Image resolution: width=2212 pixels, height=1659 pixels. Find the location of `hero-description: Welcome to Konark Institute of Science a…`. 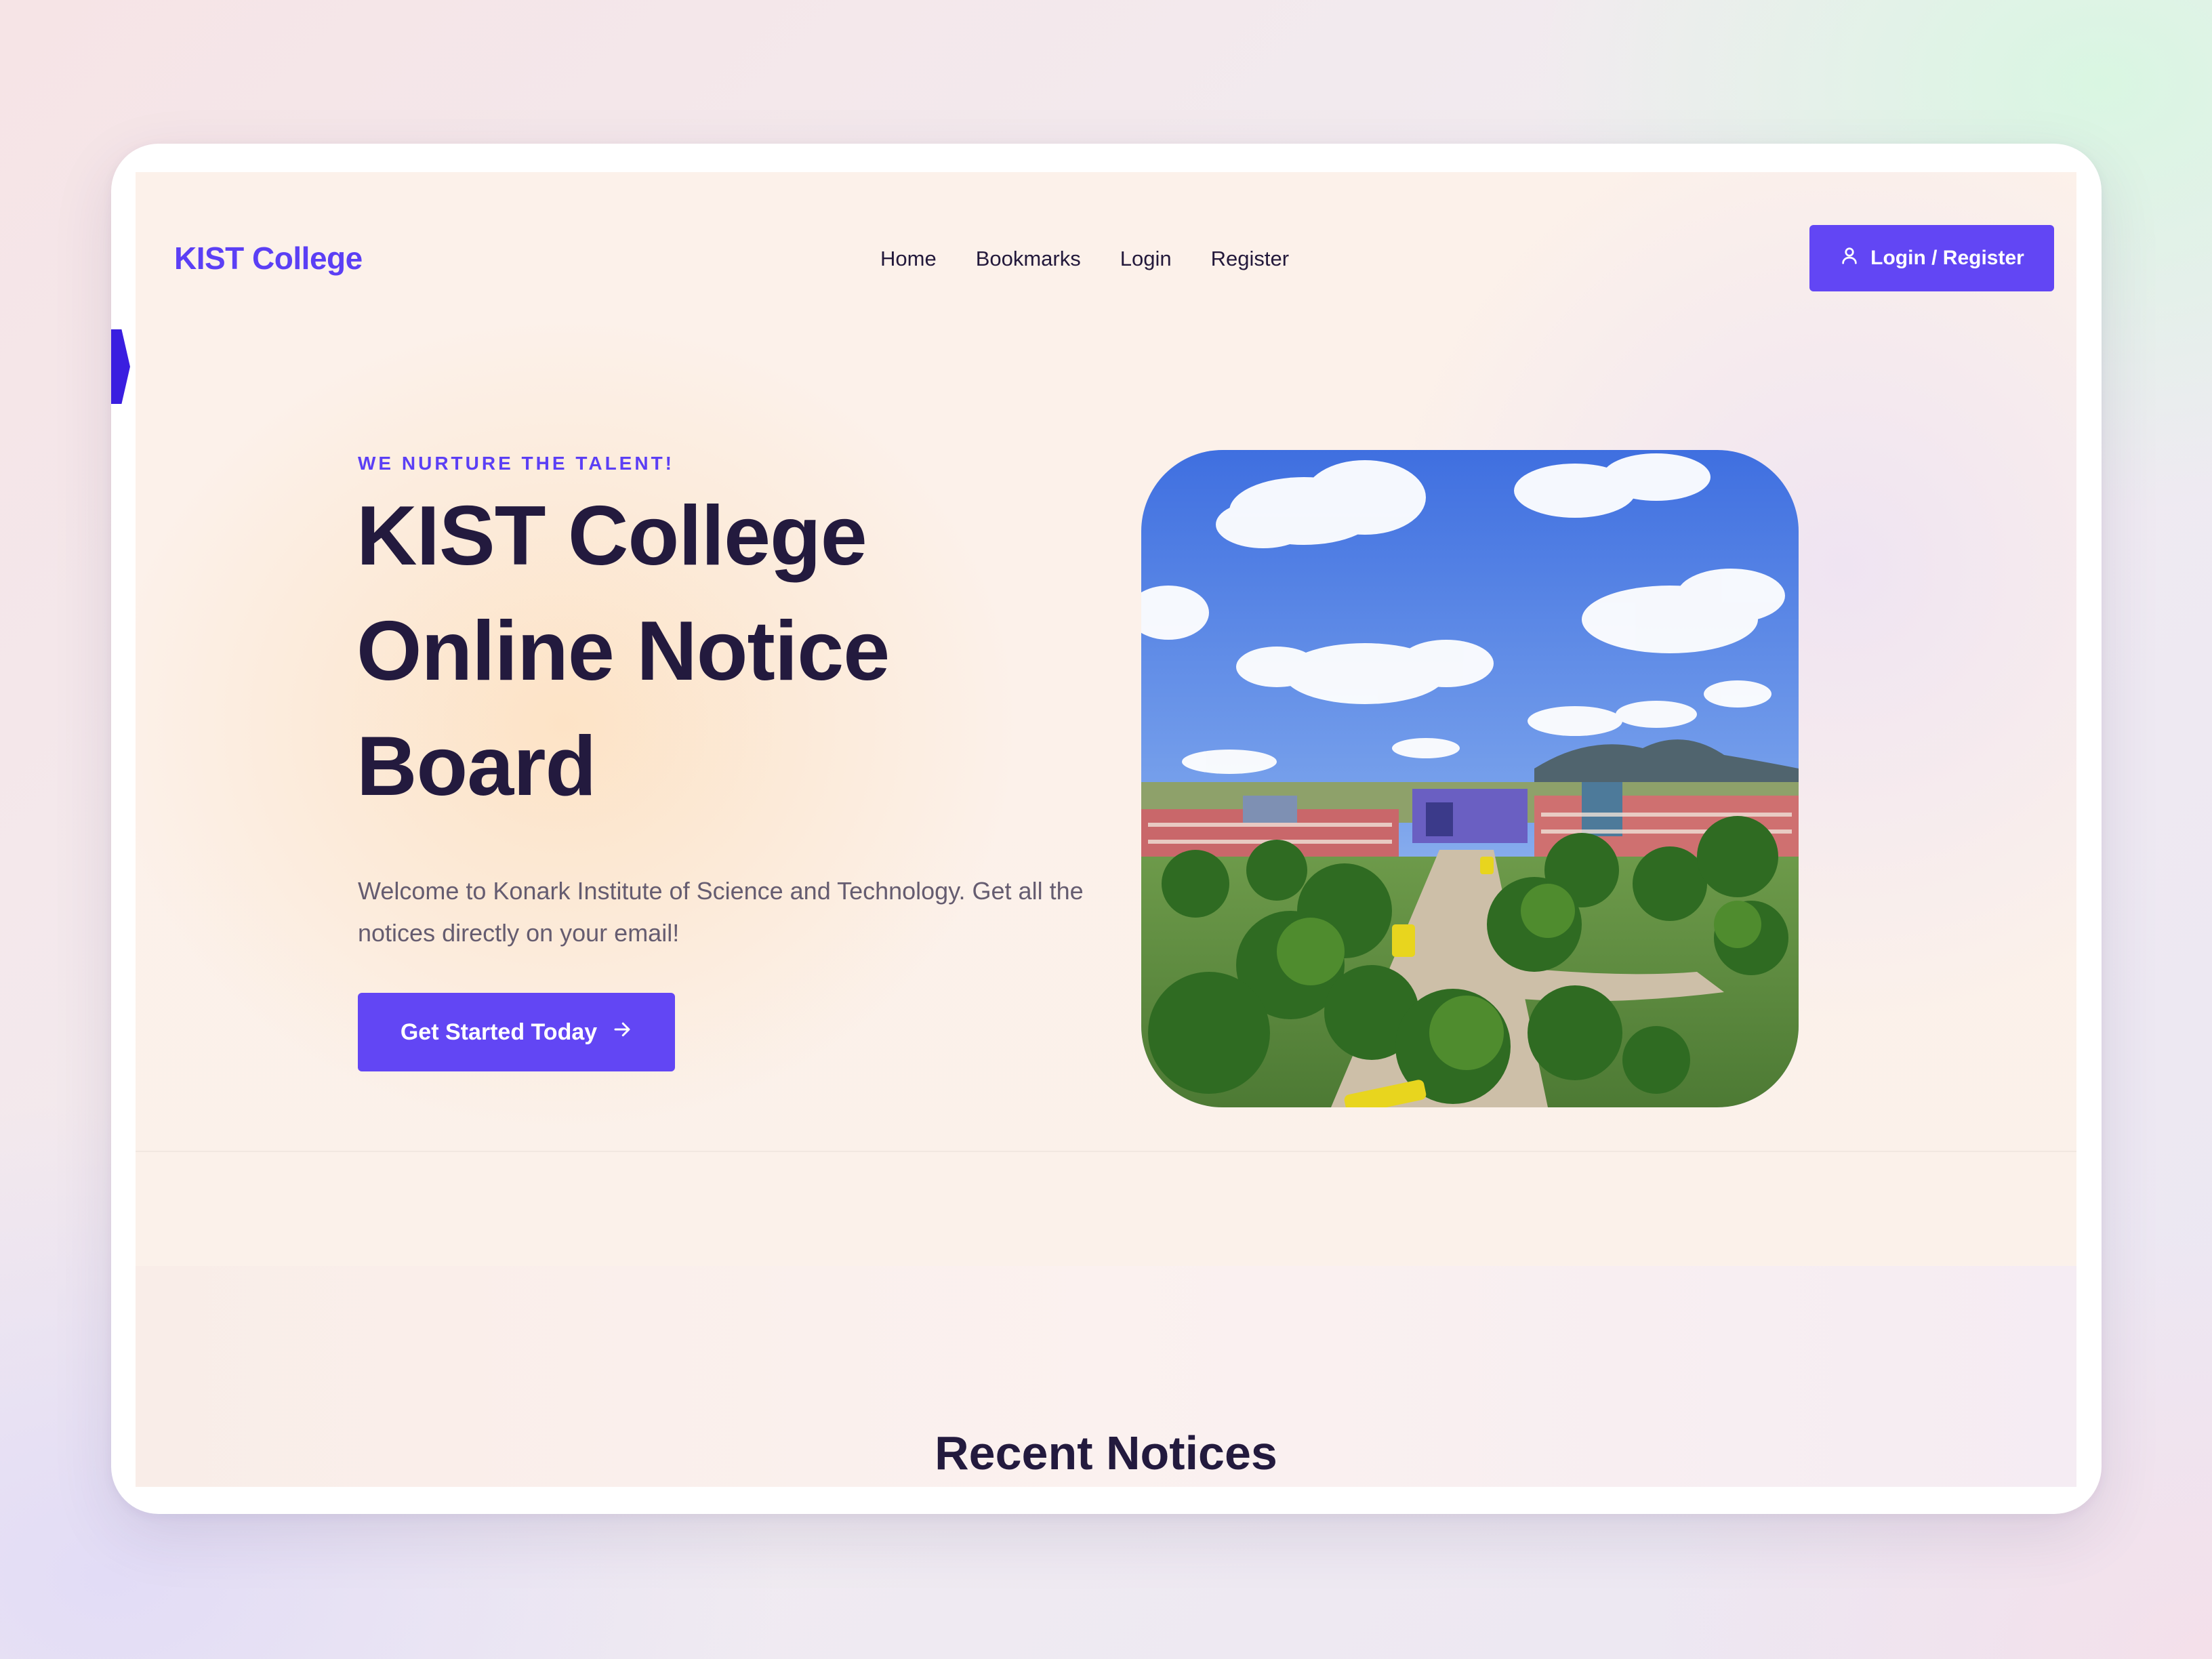

hero-description: Welcome to Konark Institute of Science a… is located at coordinates (721, 912).